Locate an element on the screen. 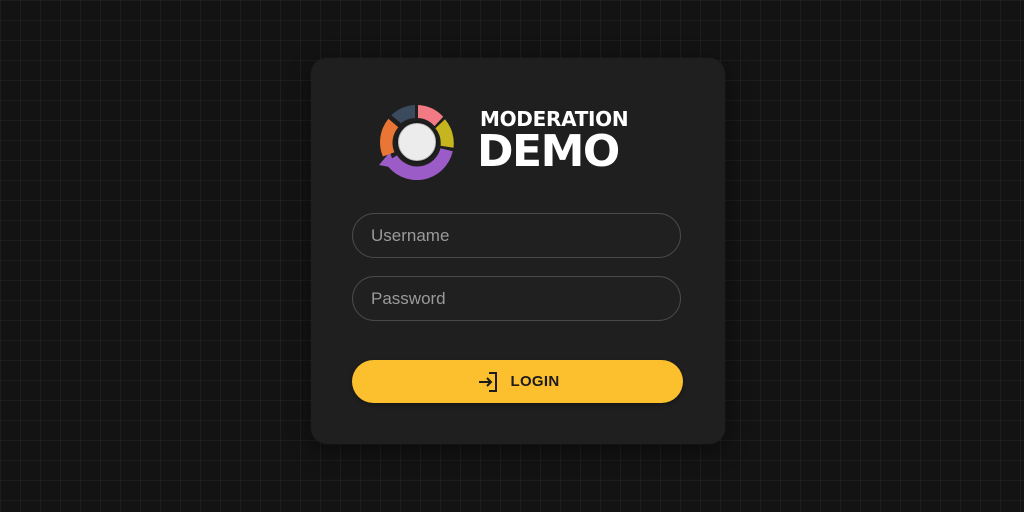  brand: MODERATION DEMO is located at coordinates (522, 141).